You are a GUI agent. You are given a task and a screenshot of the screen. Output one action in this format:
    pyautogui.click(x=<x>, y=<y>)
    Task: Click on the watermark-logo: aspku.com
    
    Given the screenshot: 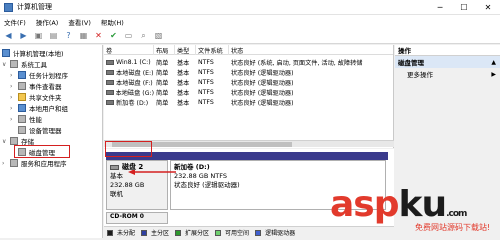 What is the action you would take?
    pyautogui.click(x=398, y=204)
    